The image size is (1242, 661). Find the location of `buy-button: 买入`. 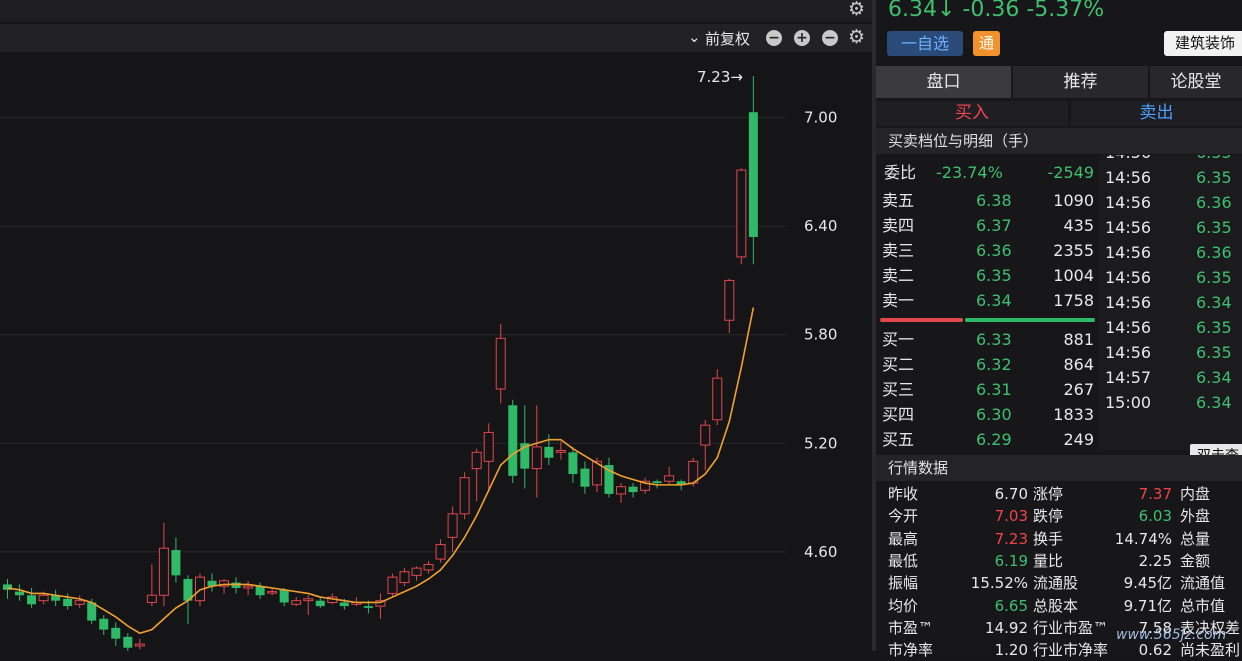

buy-button: 买入 is located at coordinates (972, 113).